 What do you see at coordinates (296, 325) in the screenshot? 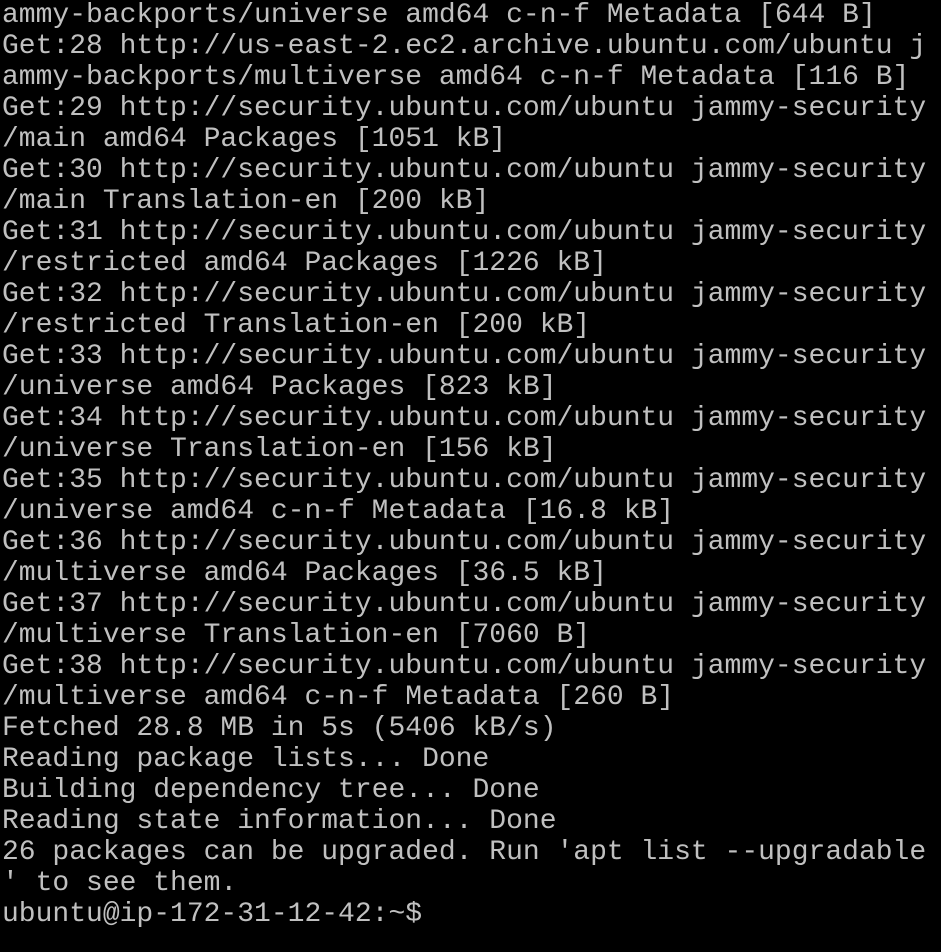
I see `output-line: /restricted Translation-en [200 kB]` at bounding box center [296, 325].